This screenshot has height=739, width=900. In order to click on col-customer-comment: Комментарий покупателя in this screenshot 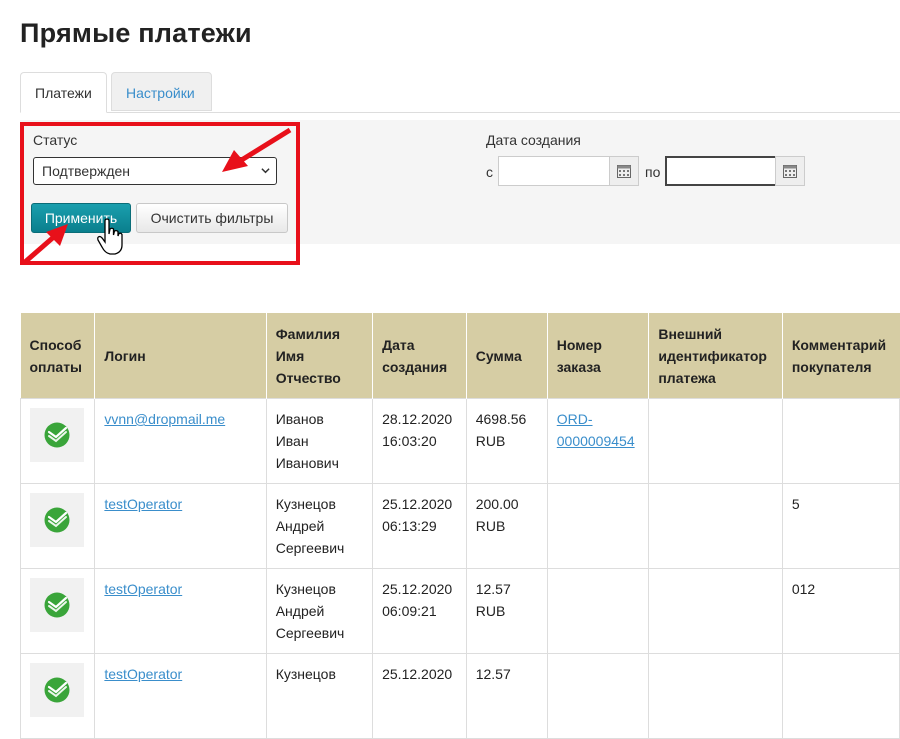, I will do `click(840, 356)`.